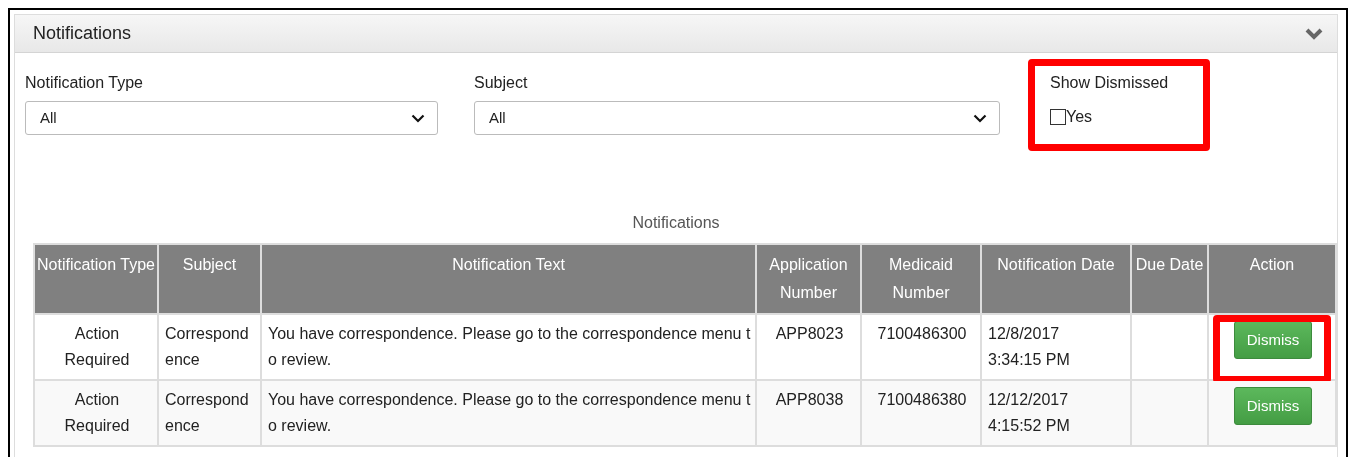  I want to click on table-cell: 7100486380, so click(921, 413).